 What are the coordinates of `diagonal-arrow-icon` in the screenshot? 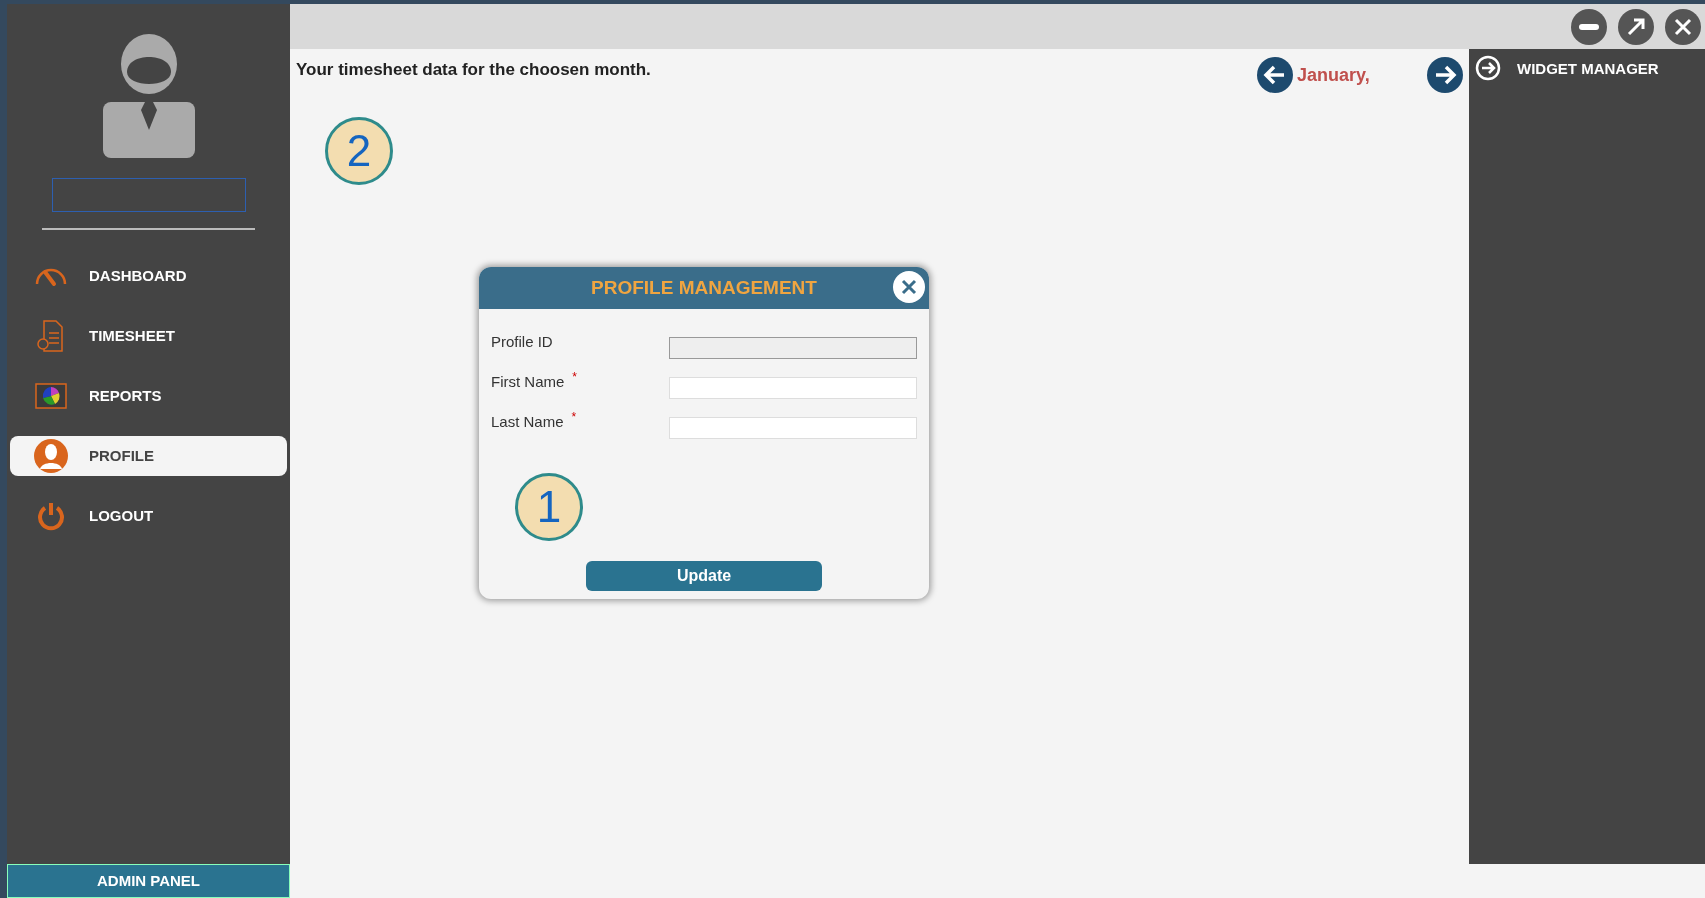 It's located at (1636, 26).